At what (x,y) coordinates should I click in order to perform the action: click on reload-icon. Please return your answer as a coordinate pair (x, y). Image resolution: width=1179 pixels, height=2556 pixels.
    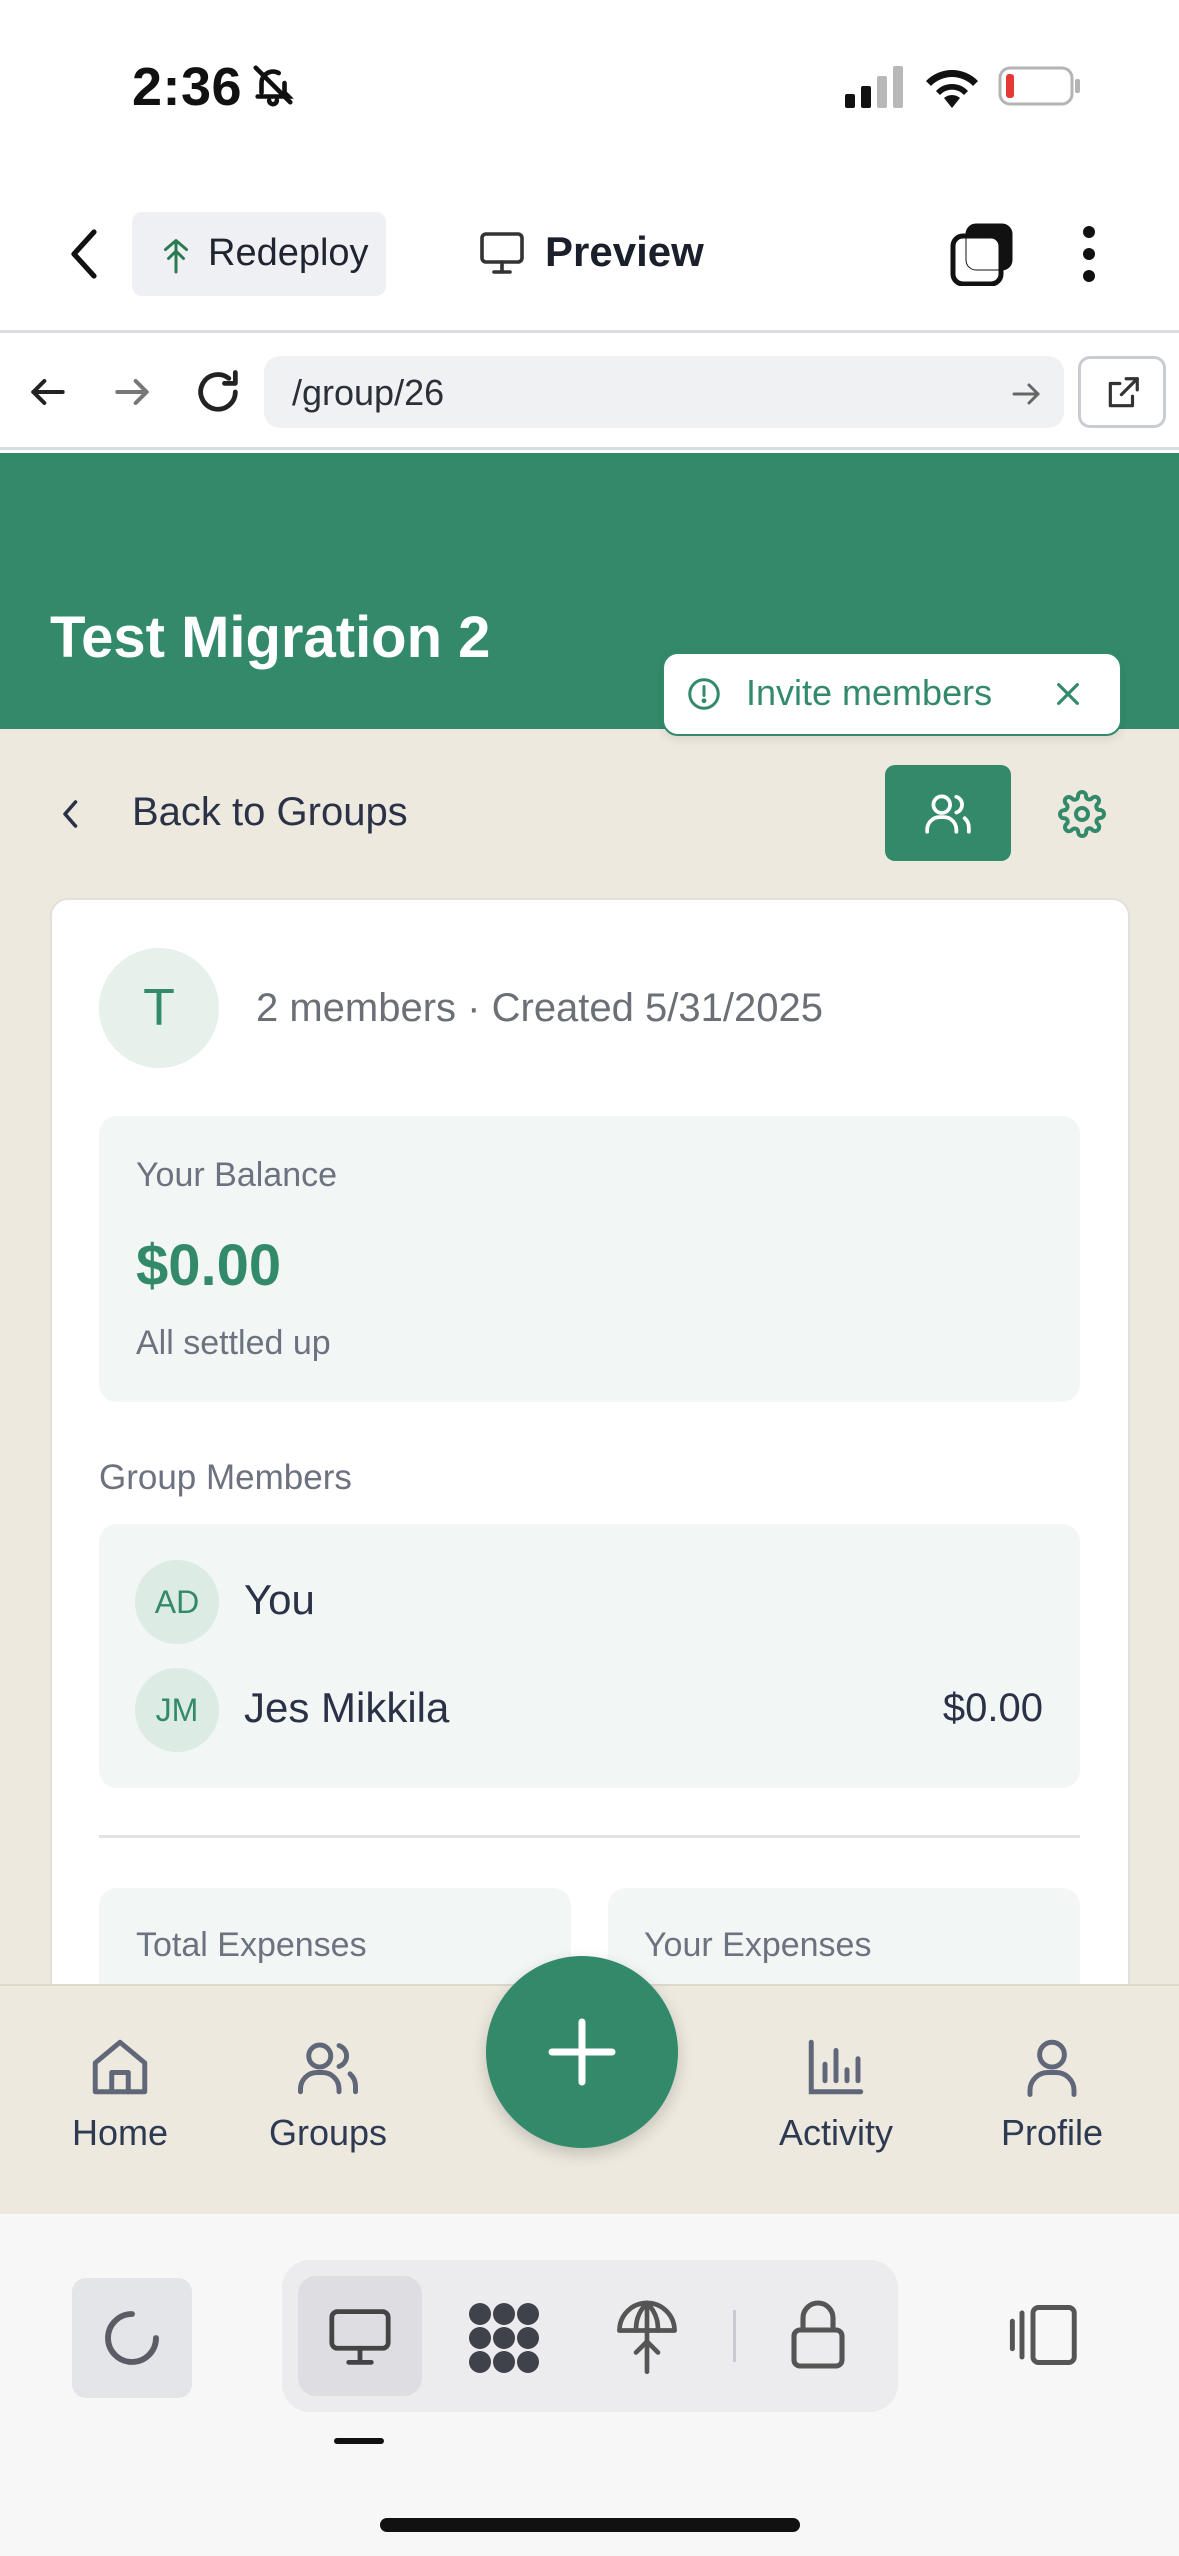
    Looking at the image, I should click on (218, 392).